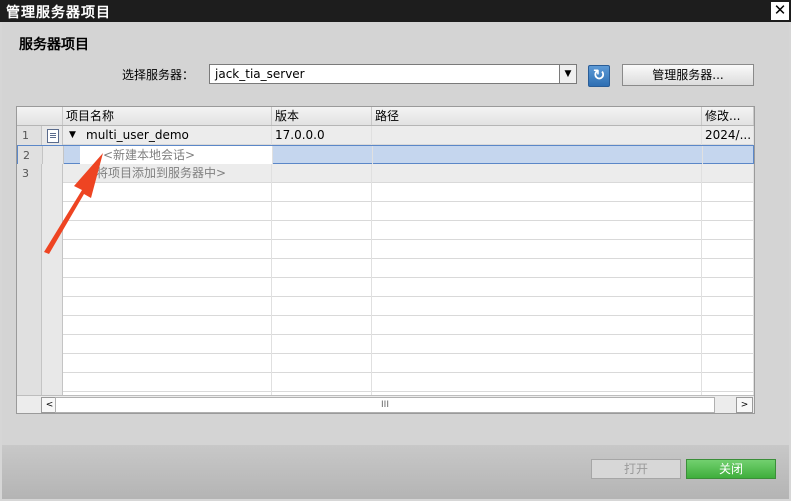 The height and width of the screenshot is (501, 791). I want to click on open-button: 打开, so click(636, 469).